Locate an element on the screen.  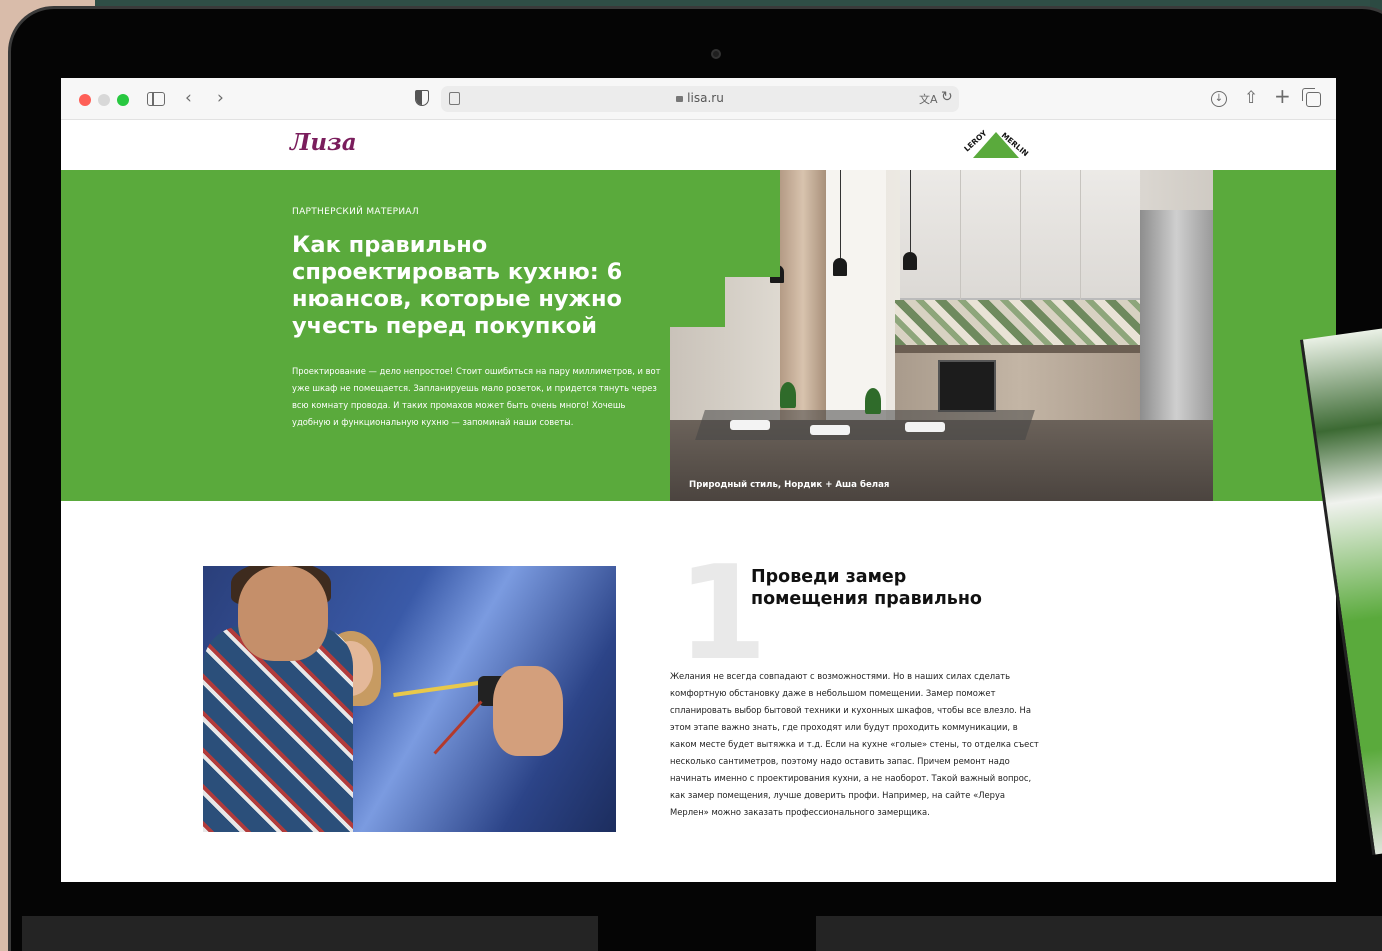
measuring-photo is located at coordinates (409, 699).